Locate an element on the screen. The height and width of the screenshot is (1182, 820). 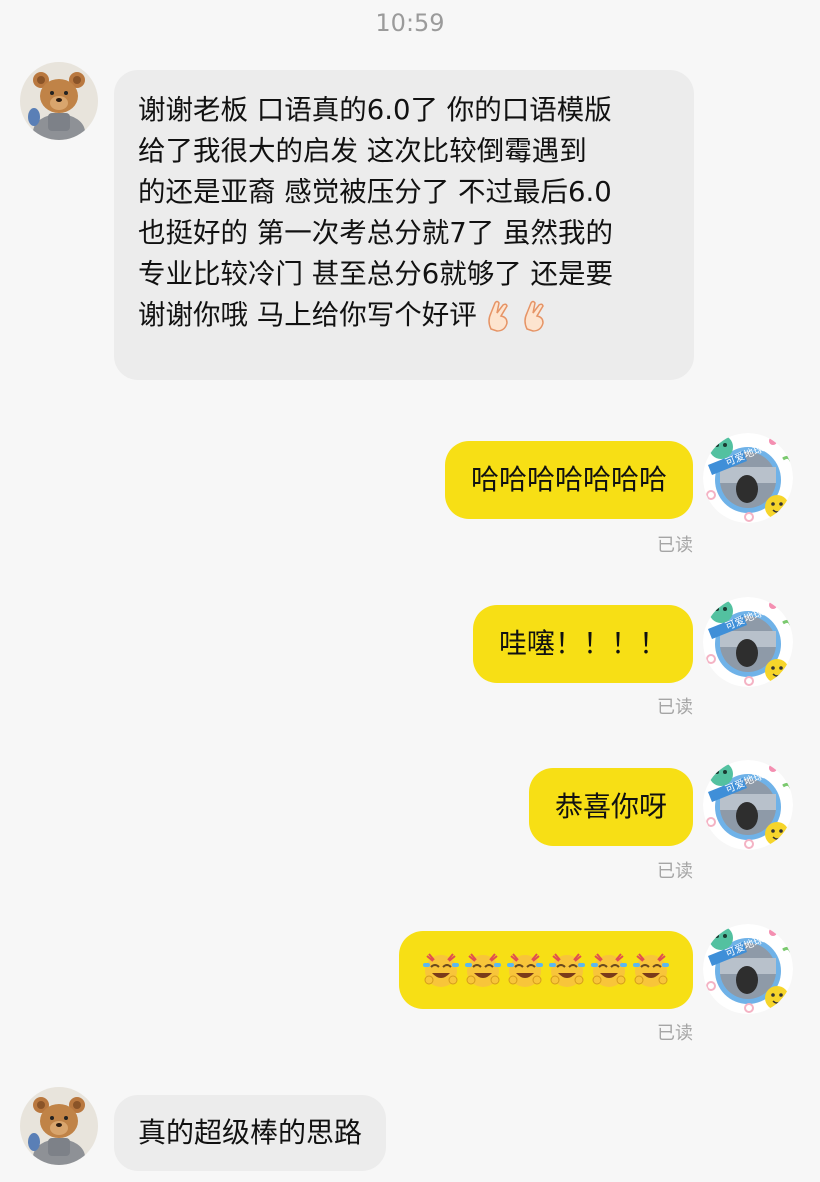
message-bubble-incoming: 真的超级棒的思路 is located at coordinates (250, 1133).